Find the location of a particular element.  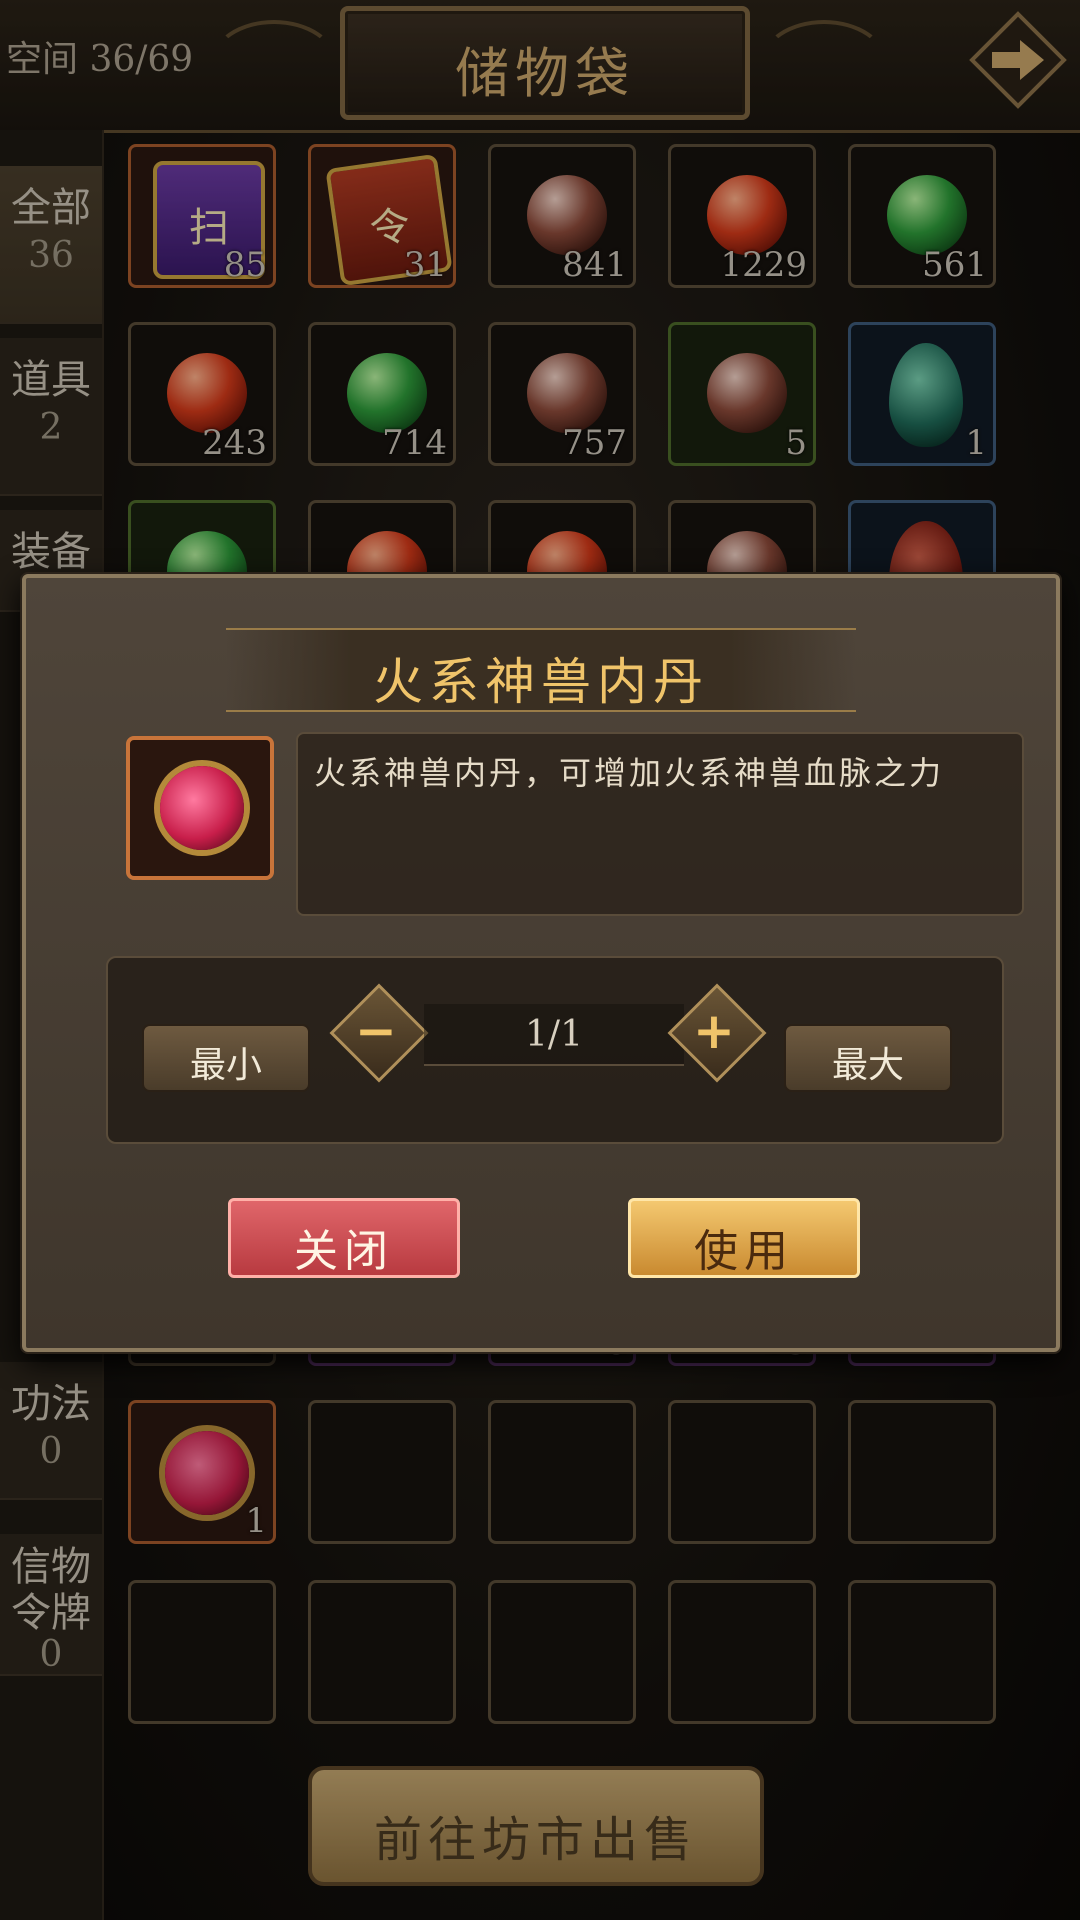

use-button-label: 使用 is located at coordinates (744, 1251).